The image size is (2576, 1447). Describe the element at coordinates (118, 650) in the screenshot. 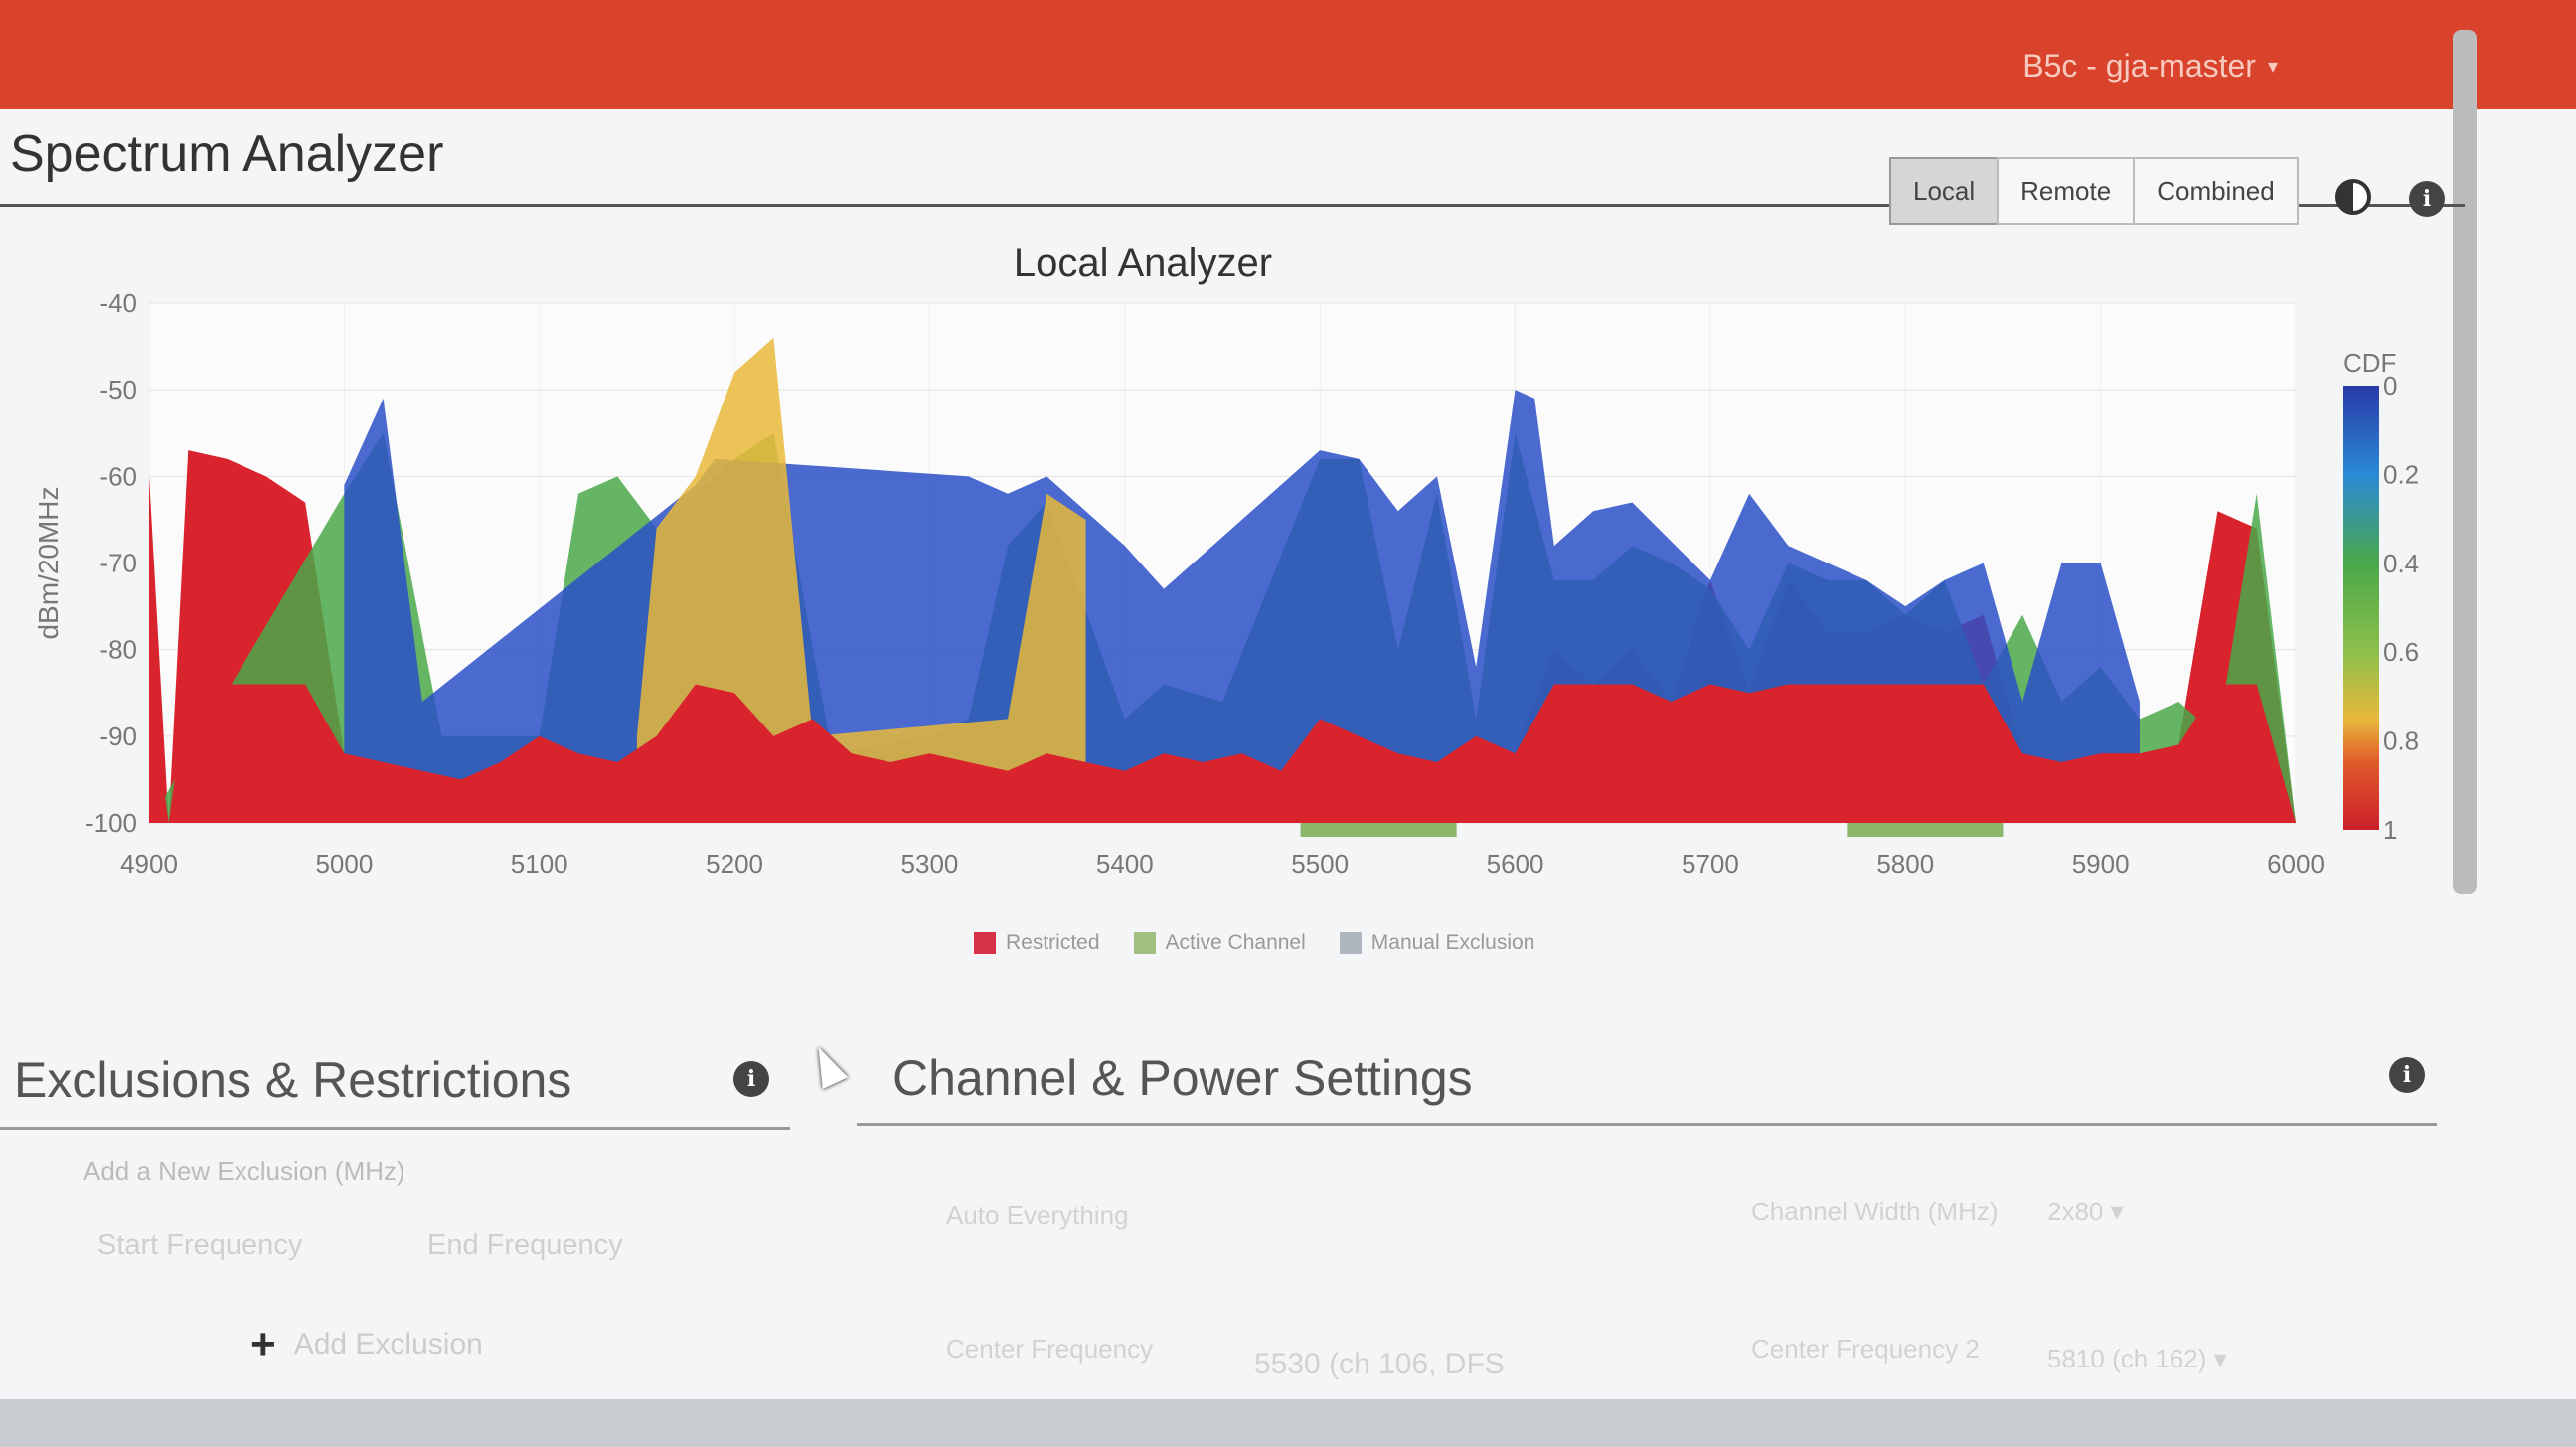

I see `y-tick-label: -80` at that location.